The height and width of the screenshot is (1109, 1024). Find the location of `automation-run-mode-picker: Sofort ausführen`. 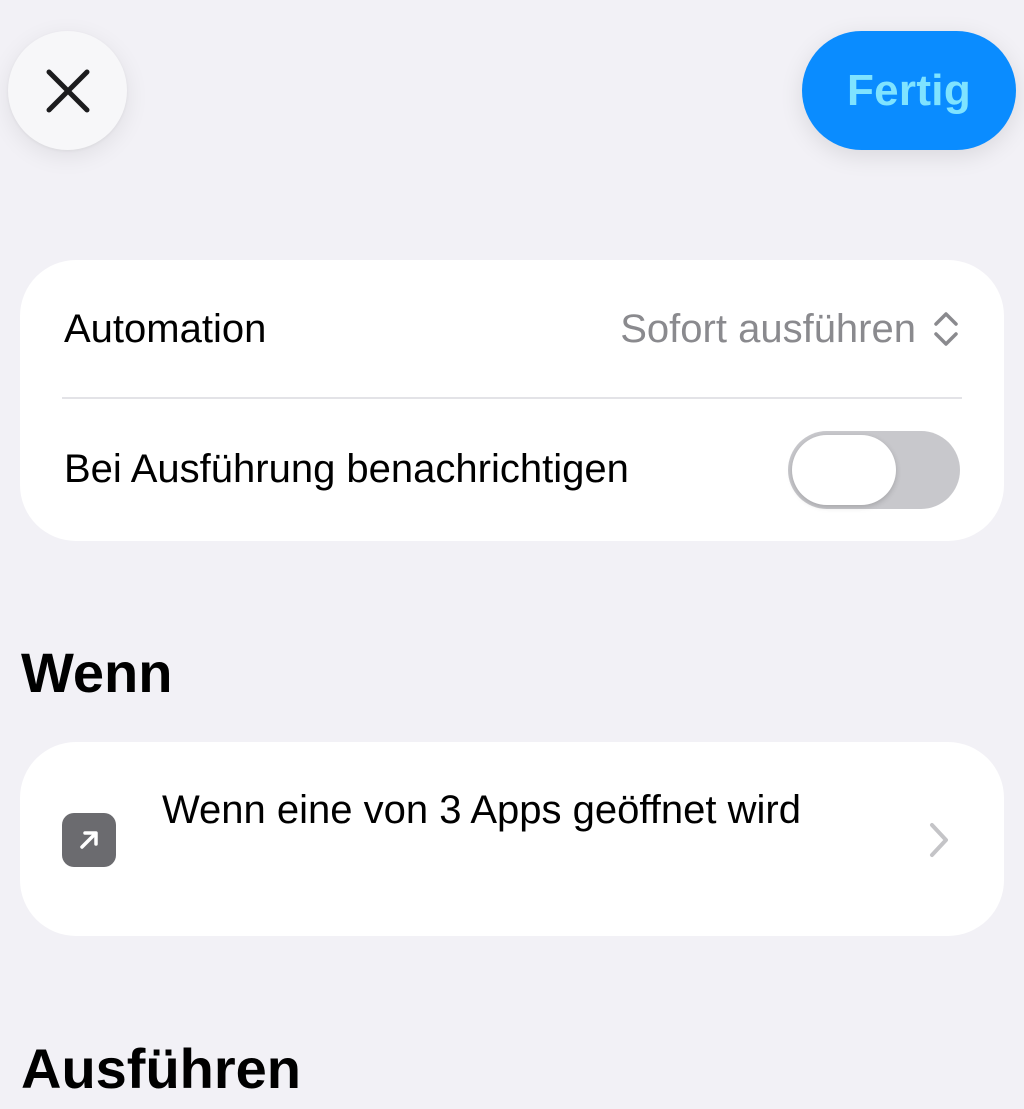

automation-run-mode-picker: Sofort ausführen is located at coordinates (790, 329).